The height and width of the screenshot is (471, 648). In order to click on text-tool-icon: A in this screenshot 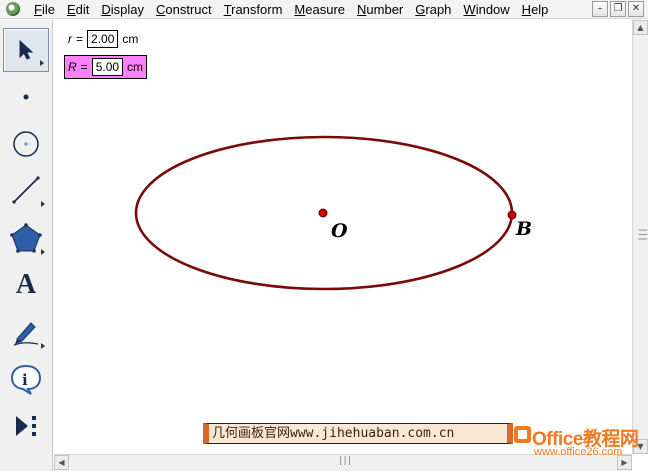, I will do `click(26, 284)`.